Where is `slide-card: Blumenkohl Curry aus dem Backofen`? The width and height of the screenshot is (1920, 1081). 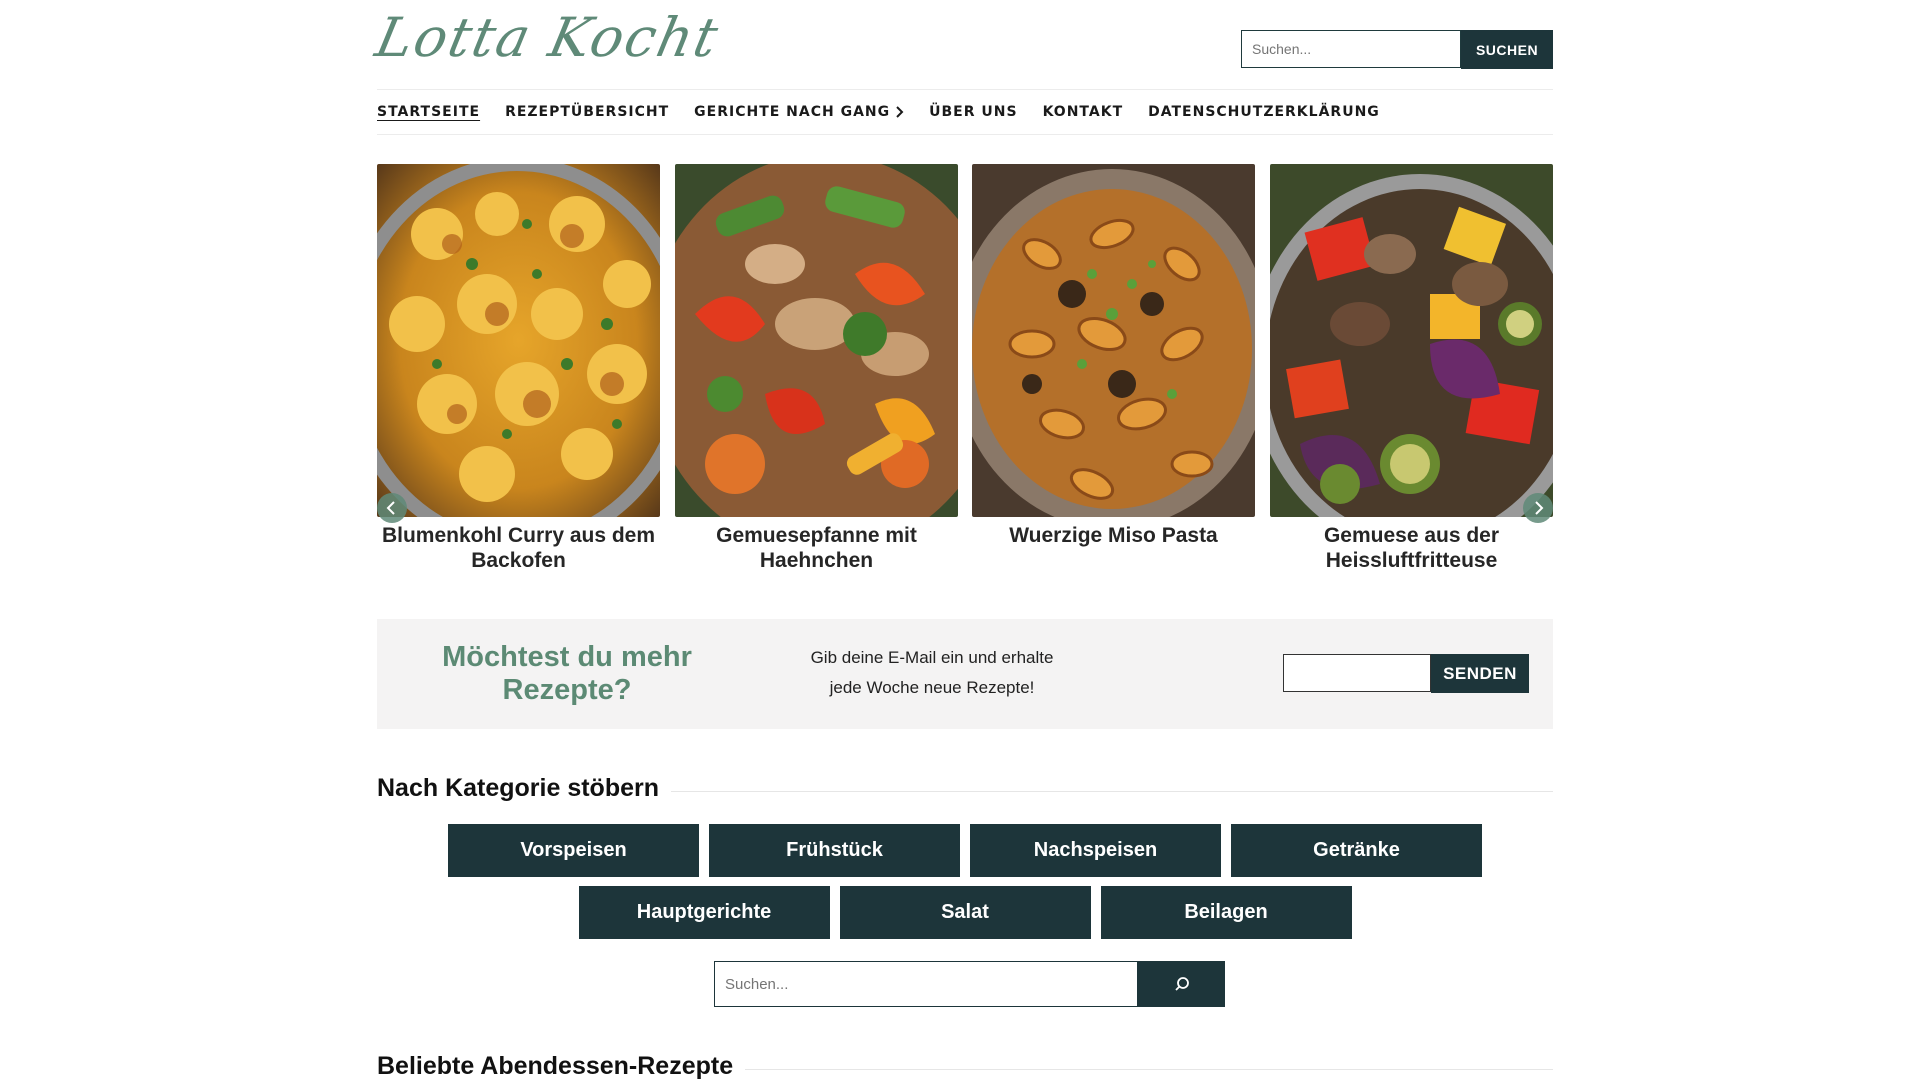
slide-card: Blumenkohl Curry aus dem Backofen is located at coordinates (518, 368).